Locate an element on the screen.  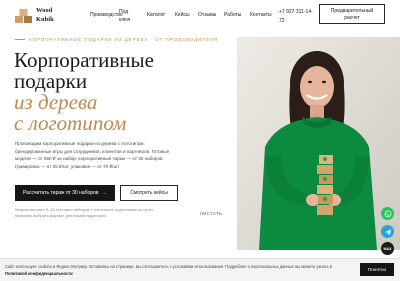
whatsapp-button is located at coordinates (387, 213).